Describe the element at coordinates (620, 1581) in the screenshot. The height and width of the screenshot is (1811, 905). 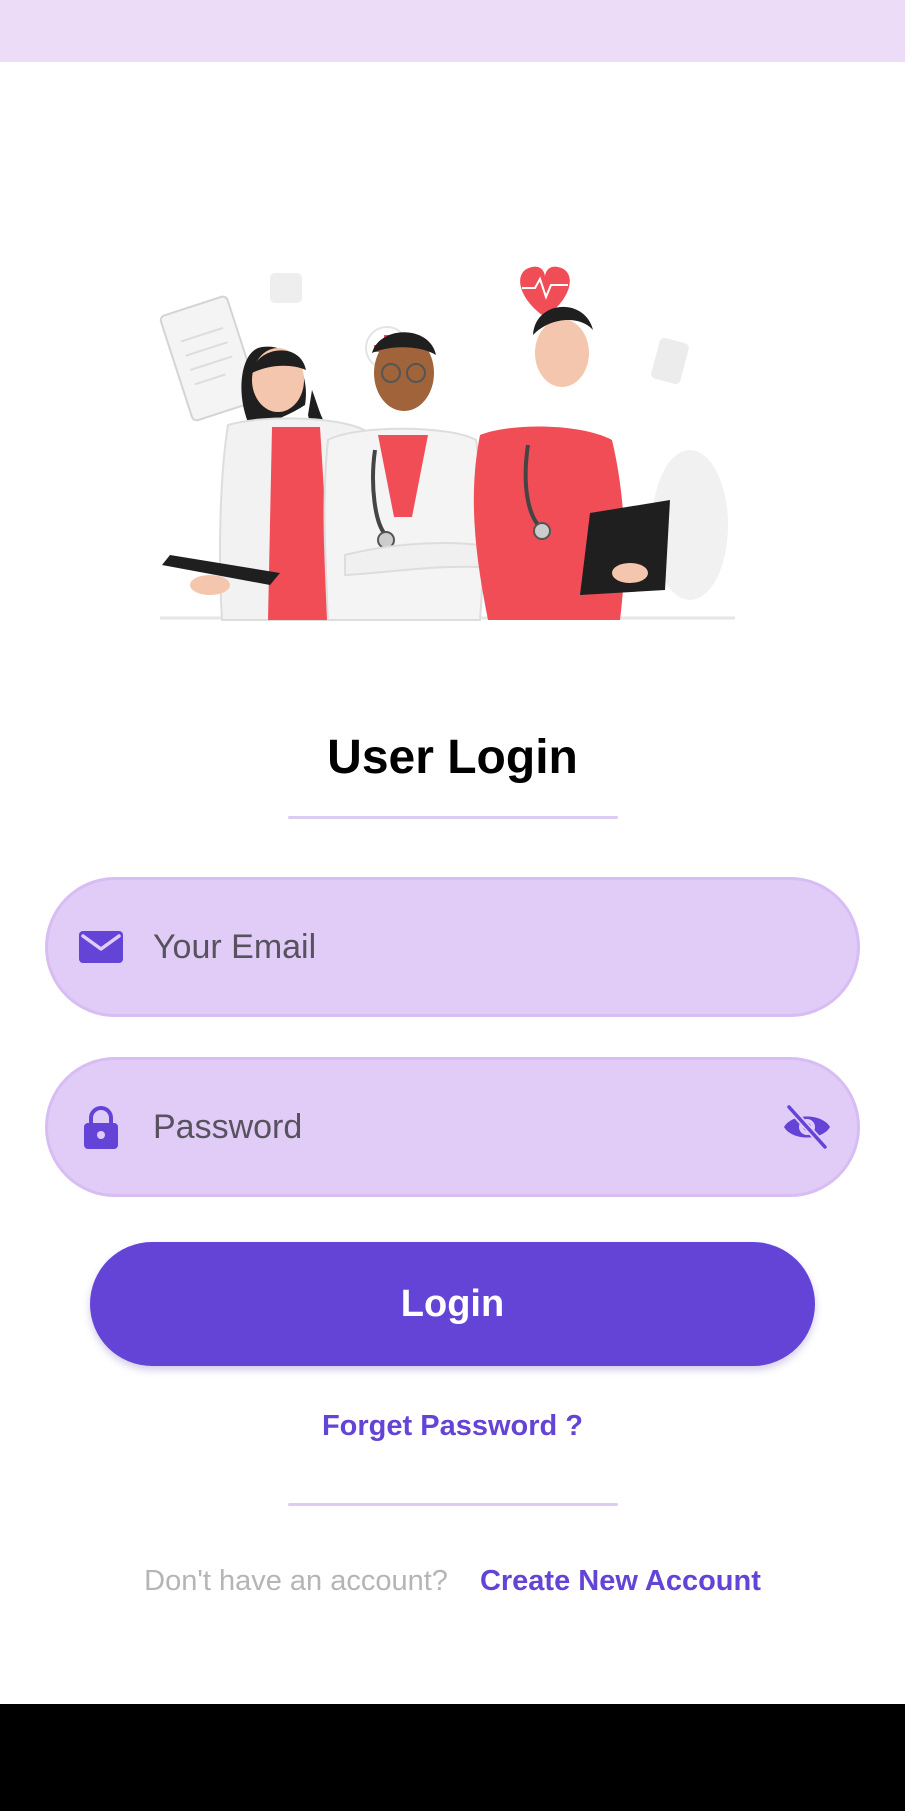
I see `create-account-link: Create New Account` at that location.